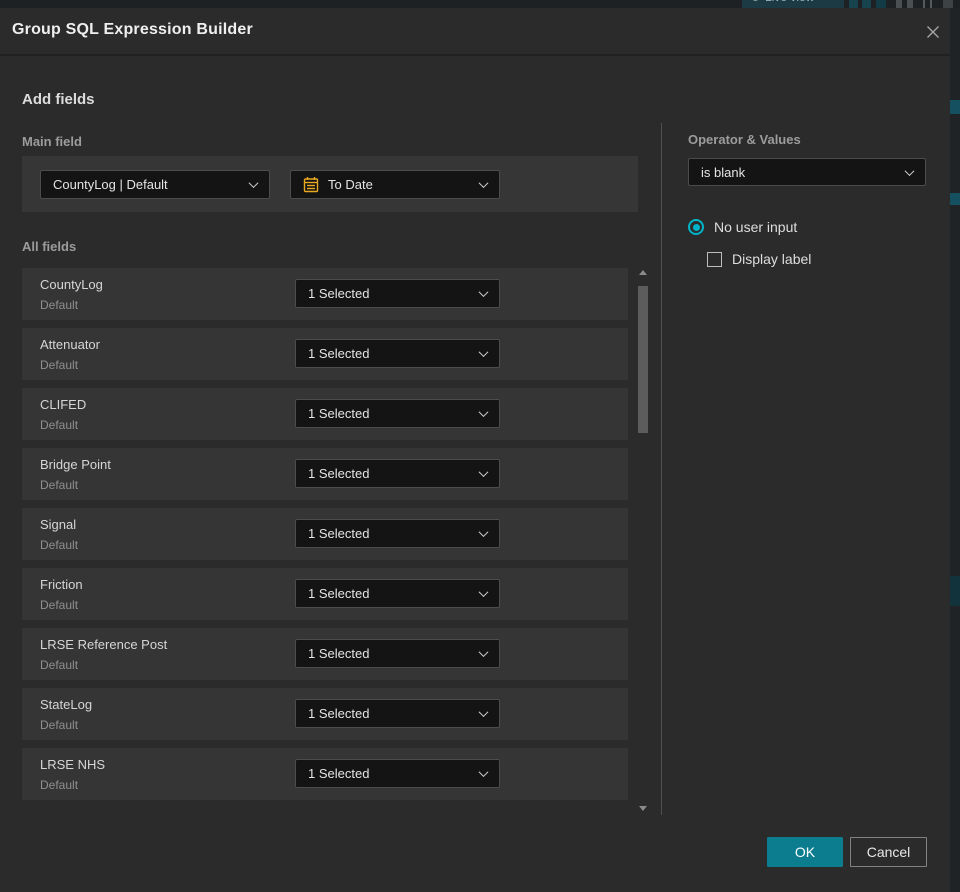 This screenshot has width=960, height=892. Describe the element at coordinates (643, 272) in the screenshot. I see `scroll-up-icon` at that location.